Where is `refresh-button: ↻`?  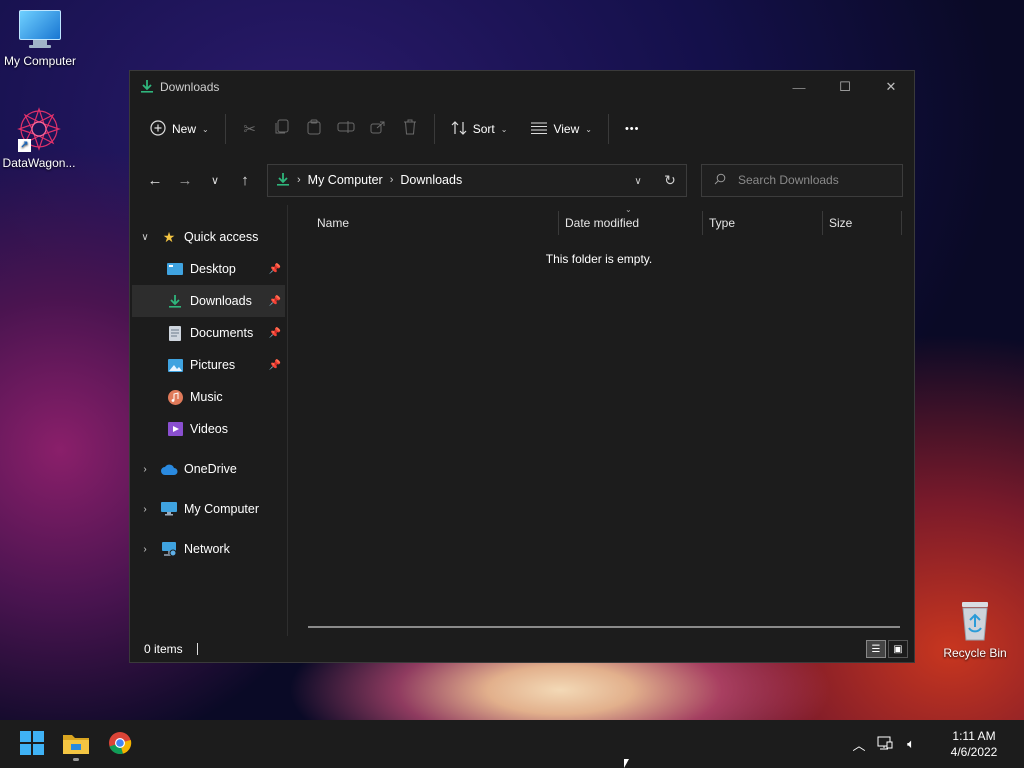 refresh-button: ↻ is located at coordinates (670, 180).